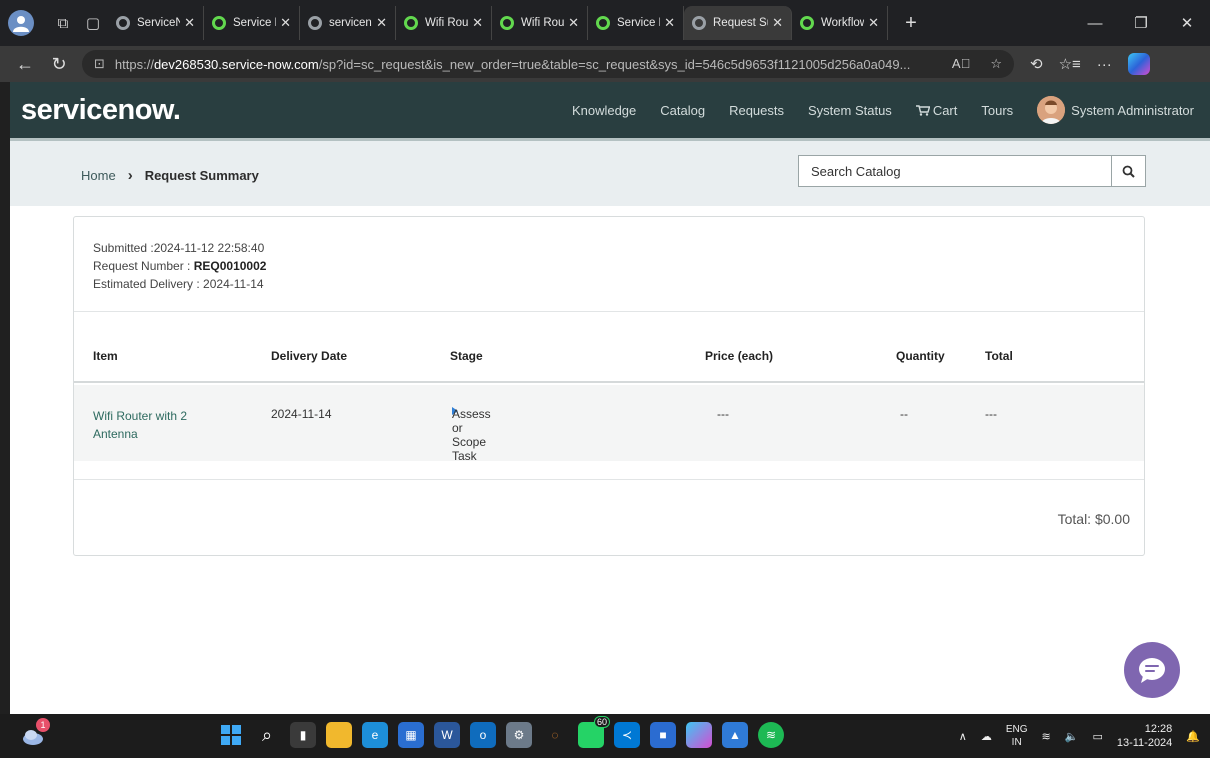 The image size is (1210, 758). What do you see at coordinates (348, 23) in the screenshot?
I see `tab-servicenow-docs: servicenow ✕` at bounding box center [348, 23].